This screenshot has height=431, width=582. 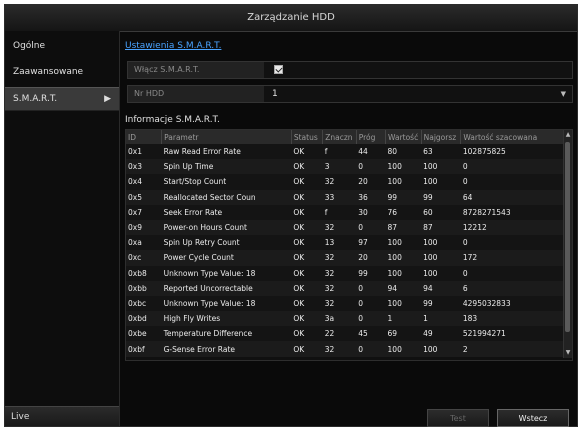 What do you see at coordinates (226, 227) in the screenshot?
I see `table-cell: Power-on Hours Count` at bounding box center [226, 227].